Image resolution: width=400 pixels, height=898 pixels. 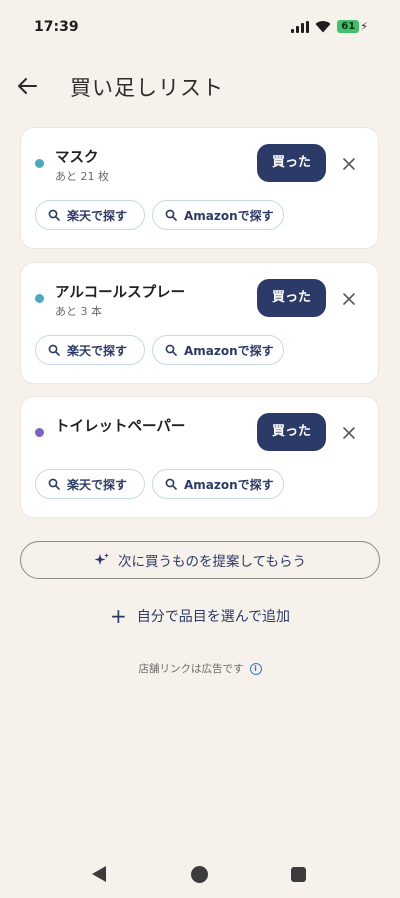 I want to click on item-card: アルコールスプレー あと 3 本 買った 楽天で探す Amazonで探す, so click(x=199, y=323).